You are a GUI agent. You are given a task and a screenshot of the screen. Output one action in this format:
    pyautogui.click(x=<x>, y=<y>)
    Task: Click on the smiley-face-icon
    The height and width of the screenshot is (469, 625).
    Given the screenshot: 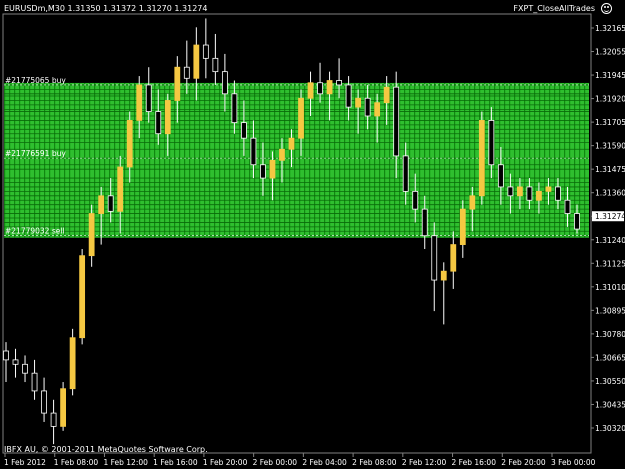 What is the action you would take?
    pyautogui.click(x=606, y=8)
    